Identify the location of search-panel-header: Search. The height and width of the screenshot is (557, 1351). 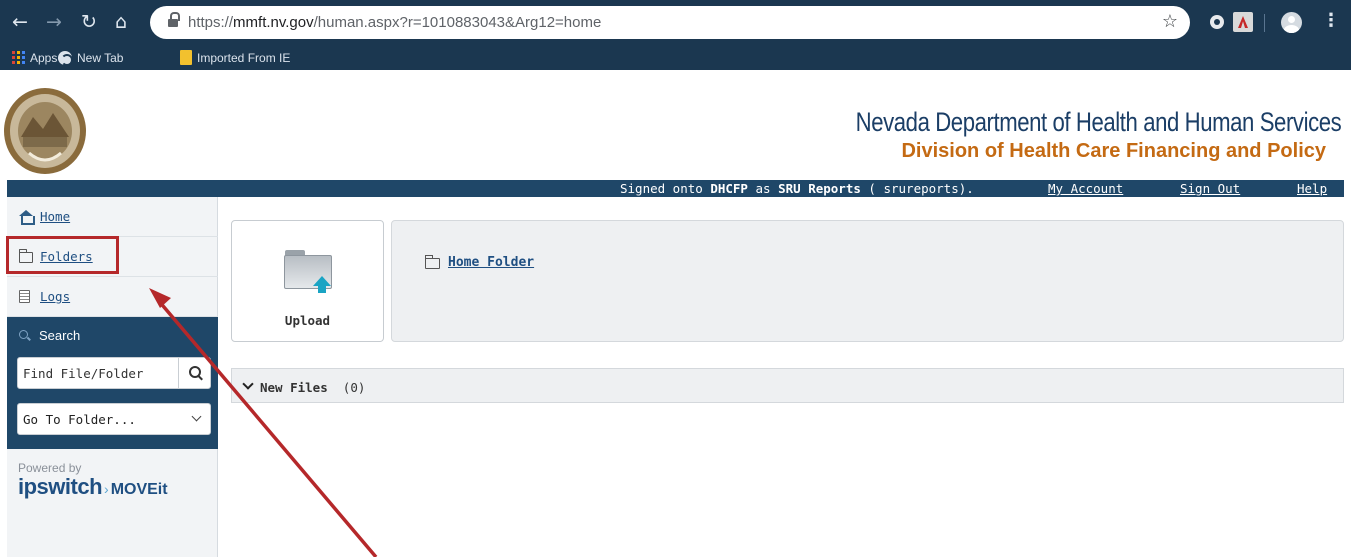
(49, 335).